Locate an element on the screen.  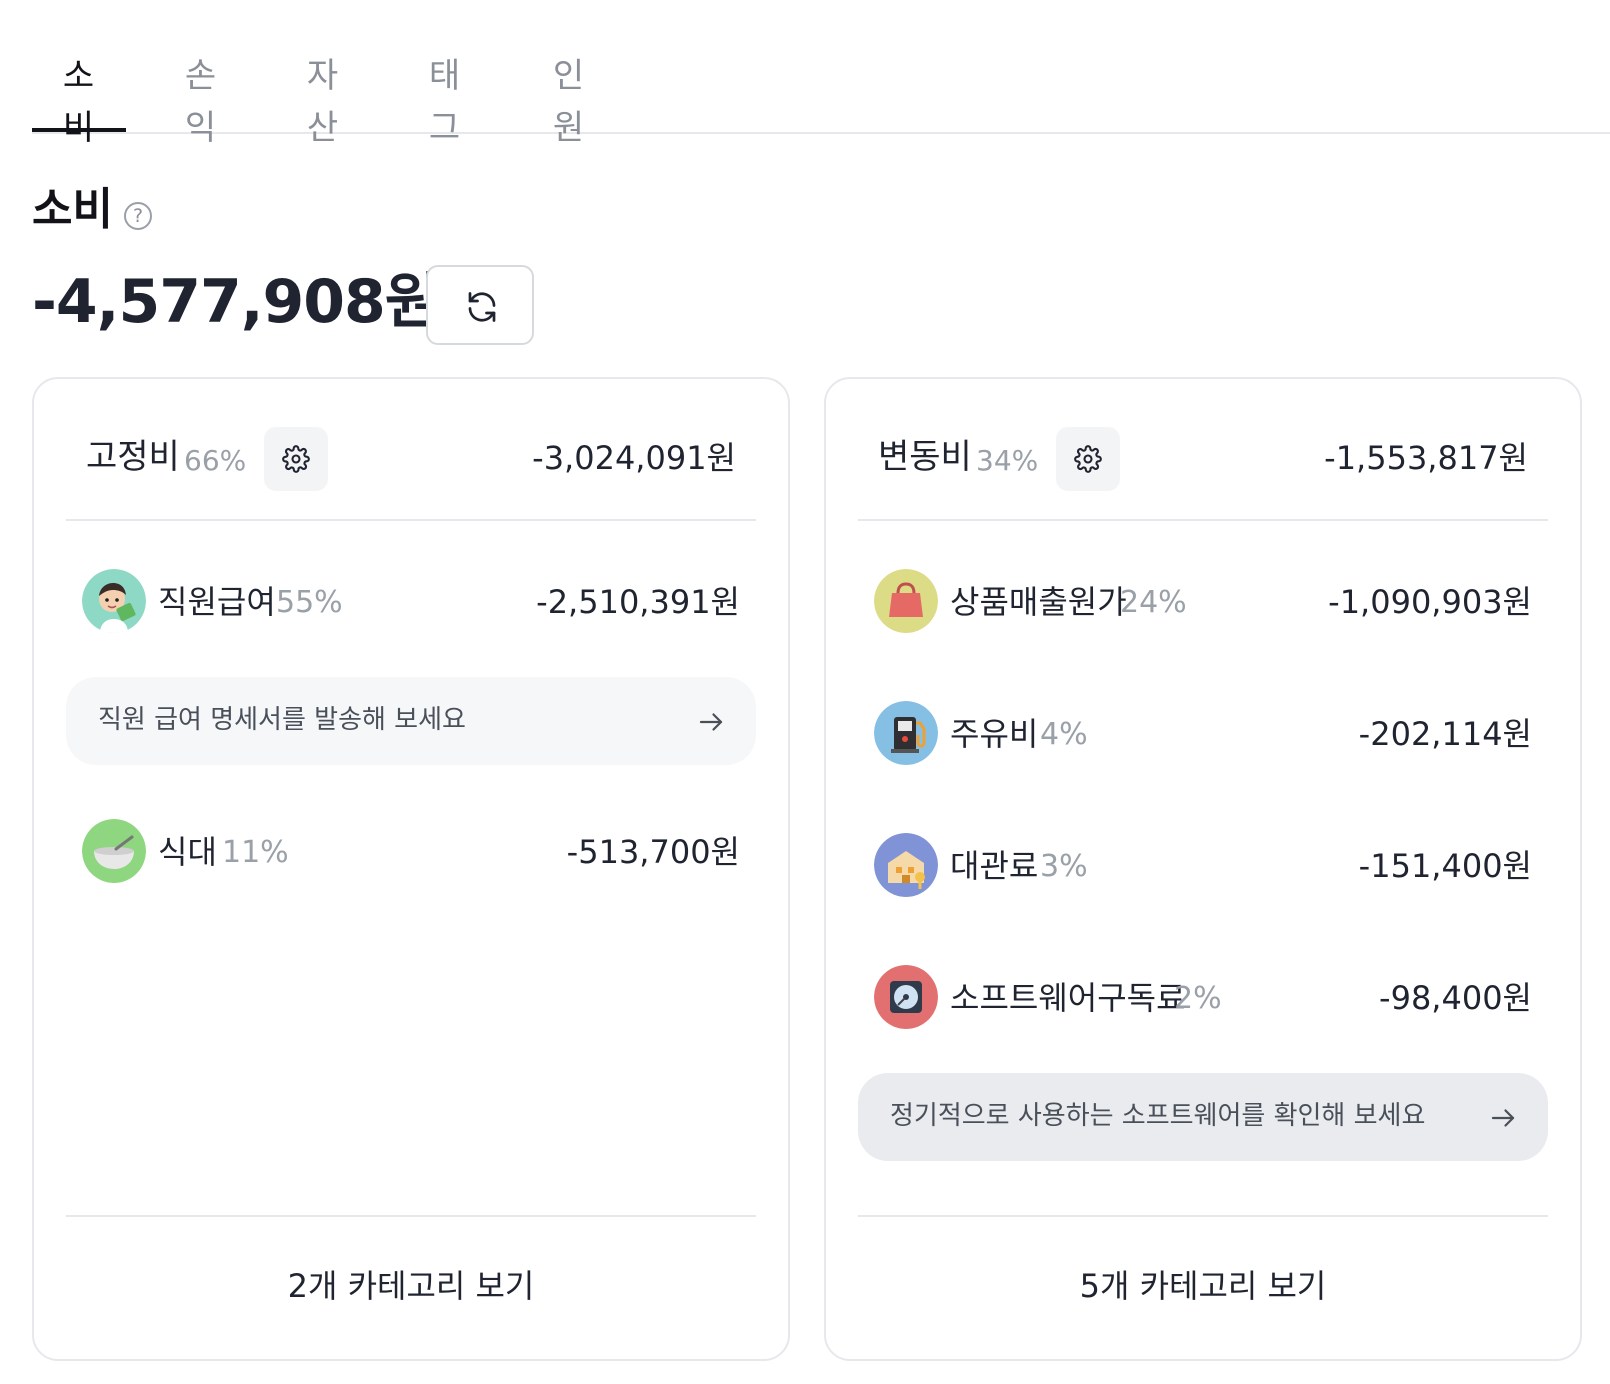
category-label: 주유비 is located at coordinates (994, 734).